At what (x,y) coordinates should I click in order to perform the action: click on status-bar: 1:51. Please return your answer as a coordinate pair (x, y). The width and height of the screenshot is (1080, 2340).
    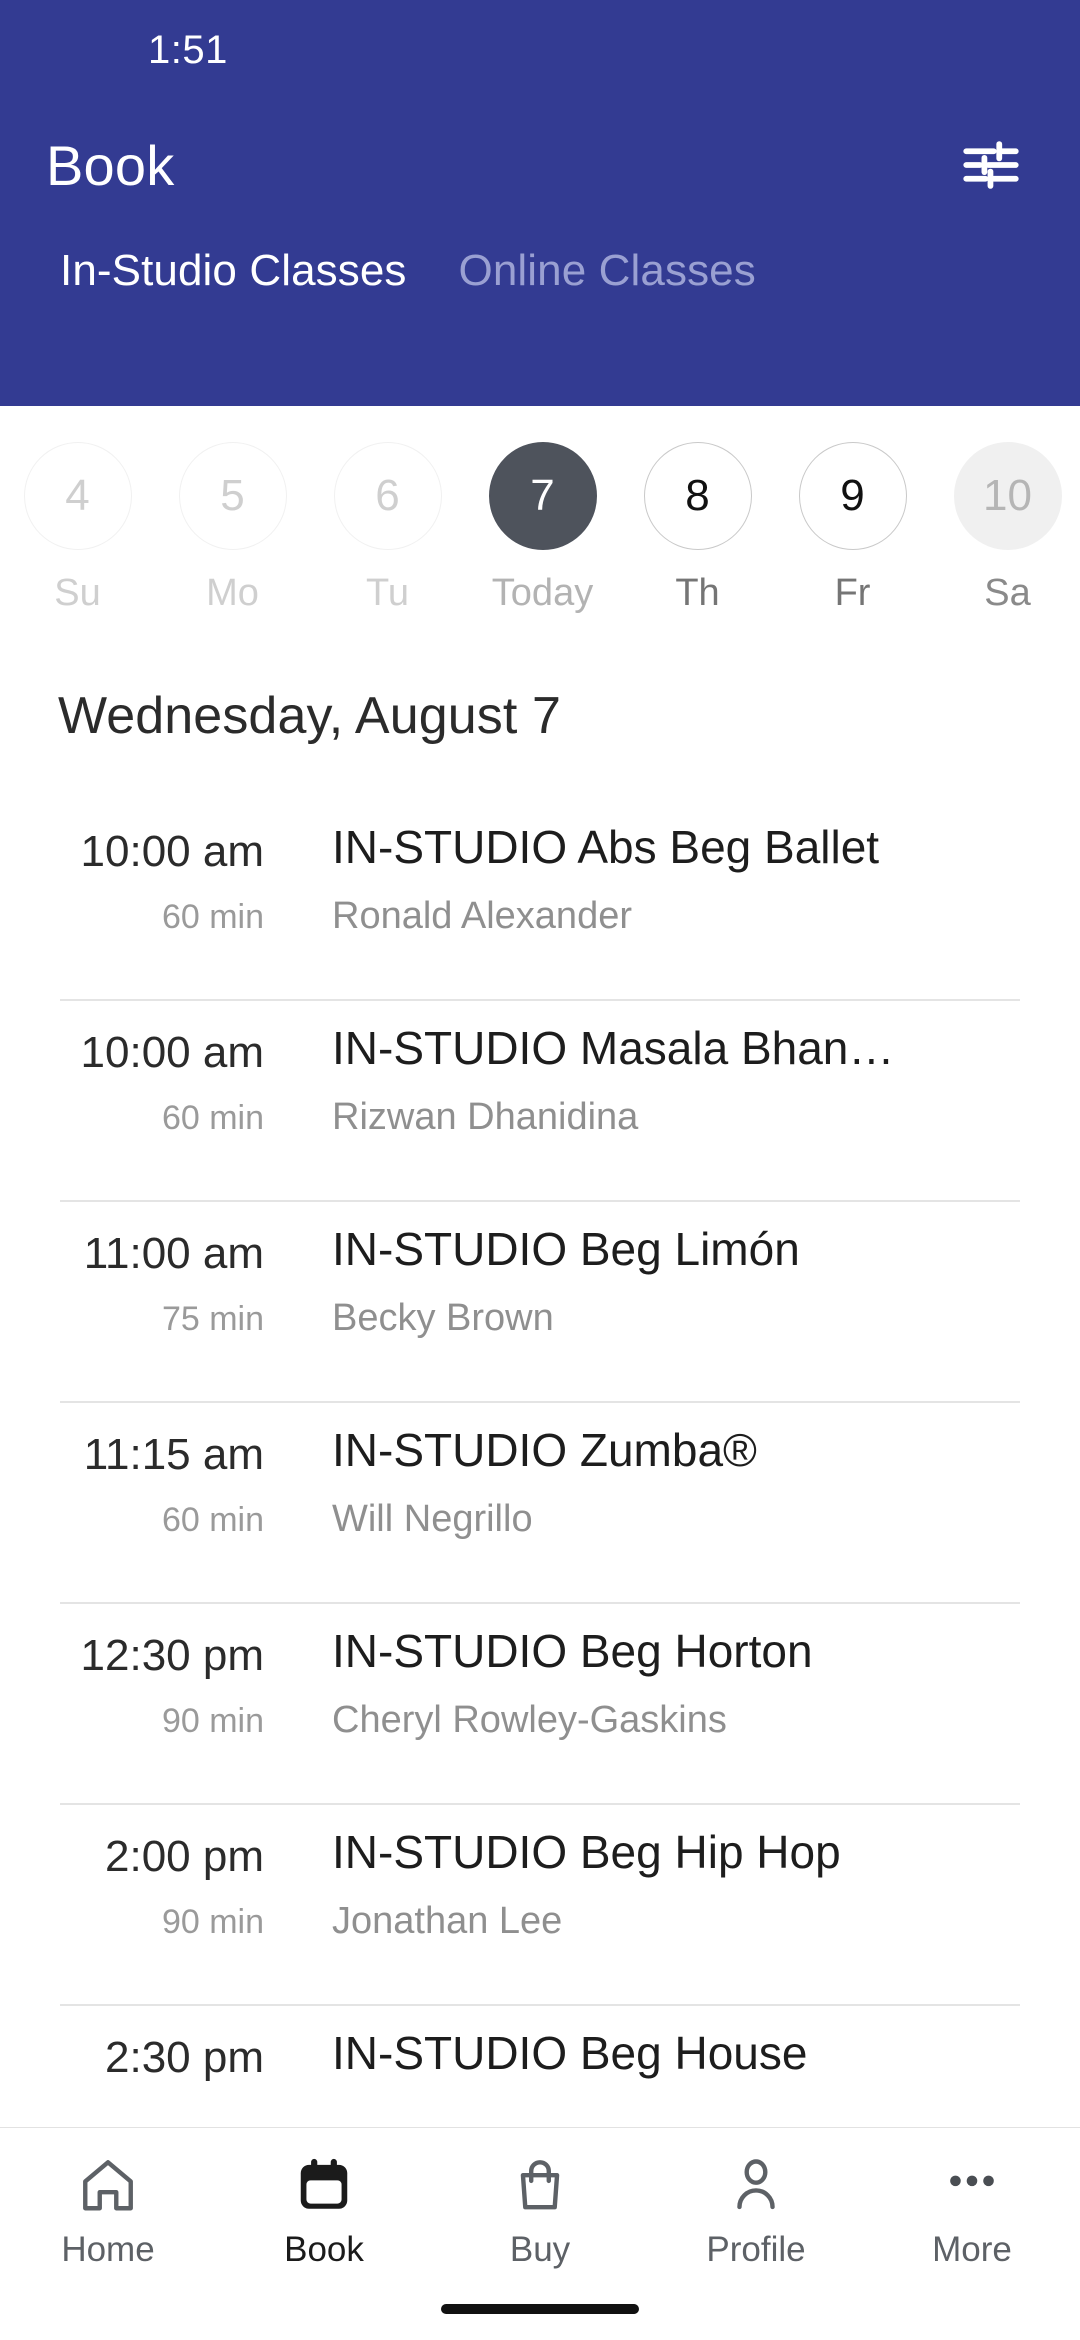
    Looking at the image, I should click on (540, 50).